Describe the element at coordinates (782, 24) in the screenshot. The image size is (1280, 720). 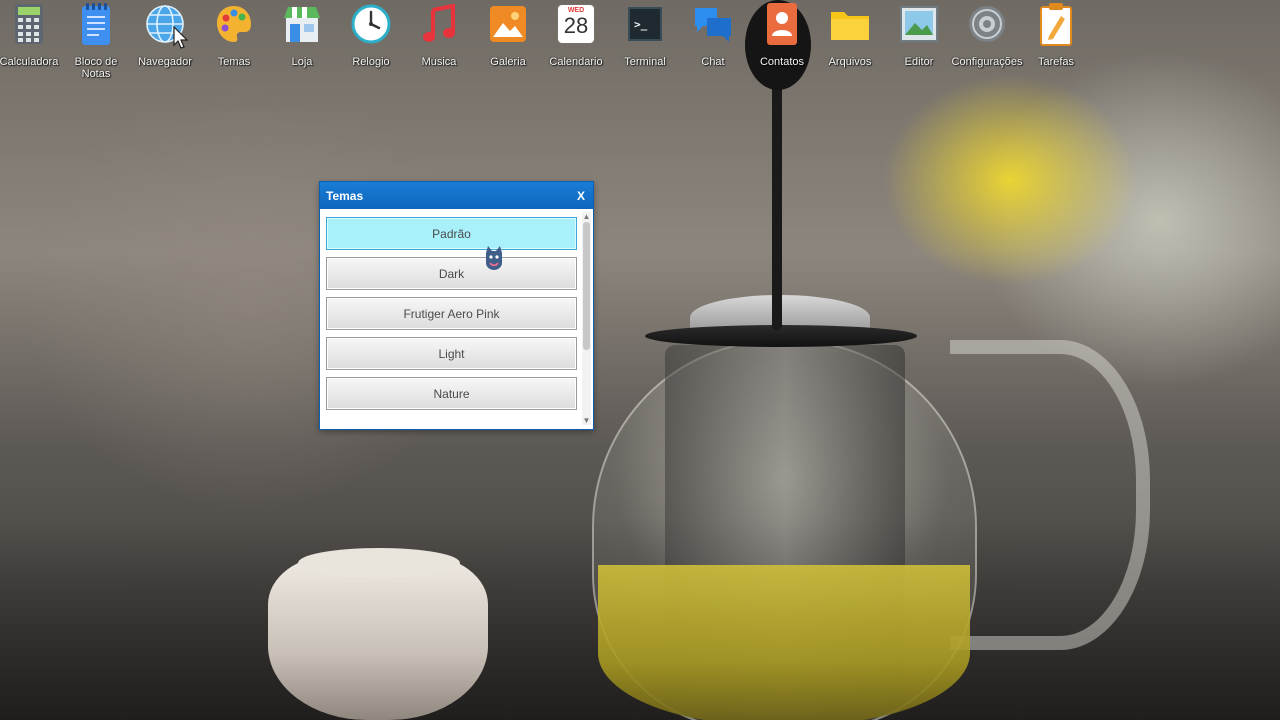
I see `contacts-icon` at that location.